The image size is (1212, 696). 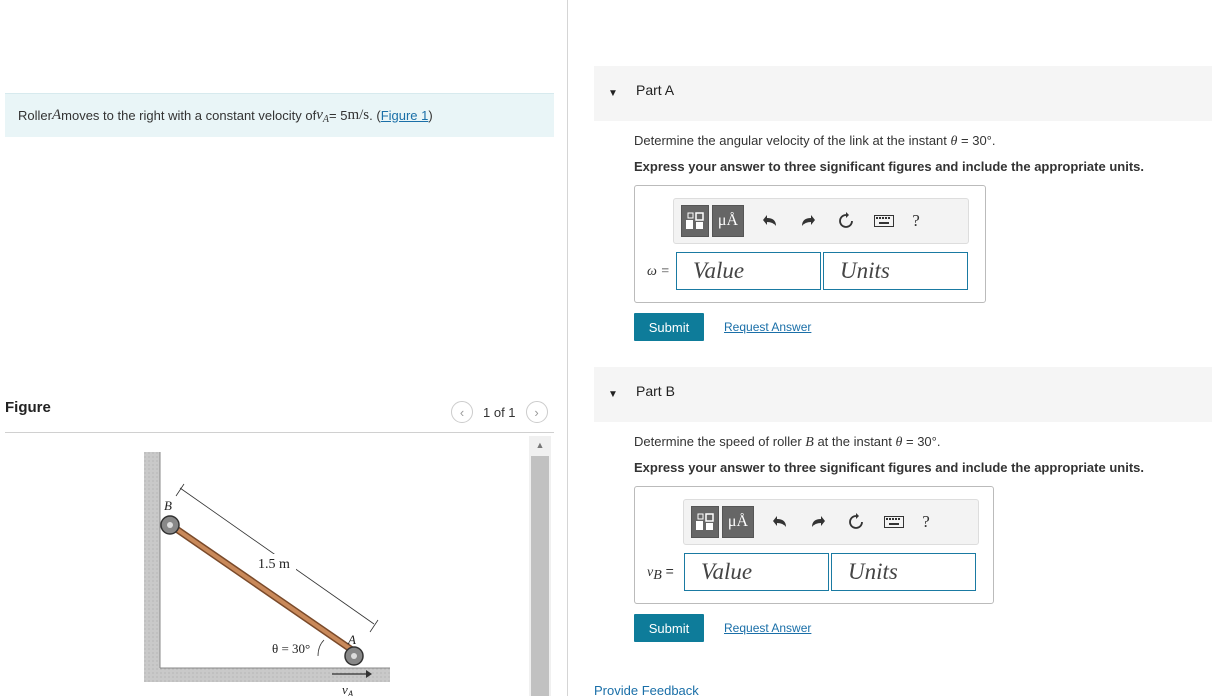 What do you see at coordinates (903, 93) in the screenshot?
I see `part-a-header: ▼ Part A` at bounding box center [903, 93].